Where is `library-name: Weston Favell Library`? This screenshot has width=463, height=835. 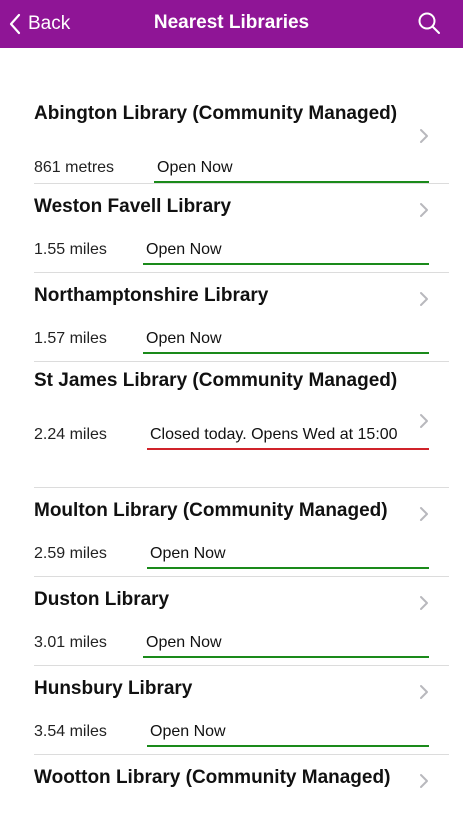 library-name: Weston Favell Library is located at coordinates (133, 206).